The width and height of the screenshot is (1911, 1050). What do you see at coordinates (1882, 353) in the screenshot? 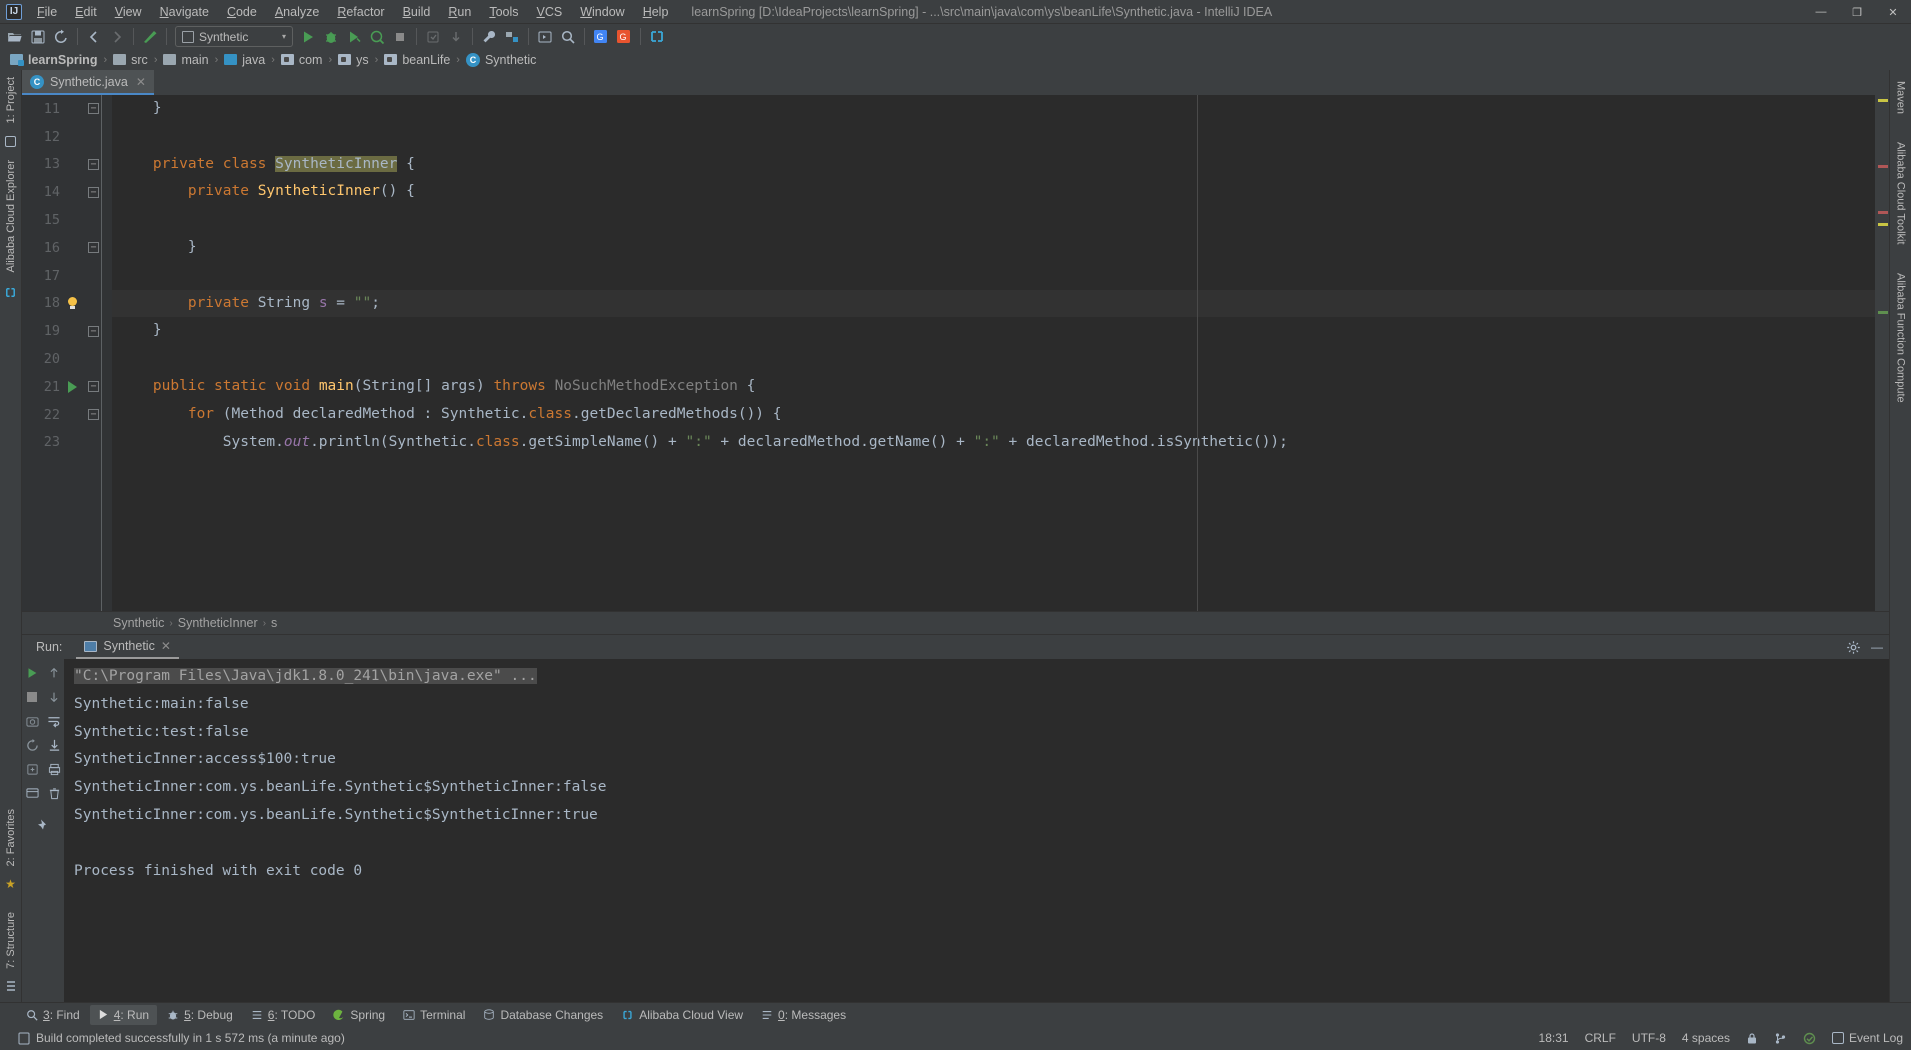
I see `error-stripe-gutter` at bounding box center [1882, 353].